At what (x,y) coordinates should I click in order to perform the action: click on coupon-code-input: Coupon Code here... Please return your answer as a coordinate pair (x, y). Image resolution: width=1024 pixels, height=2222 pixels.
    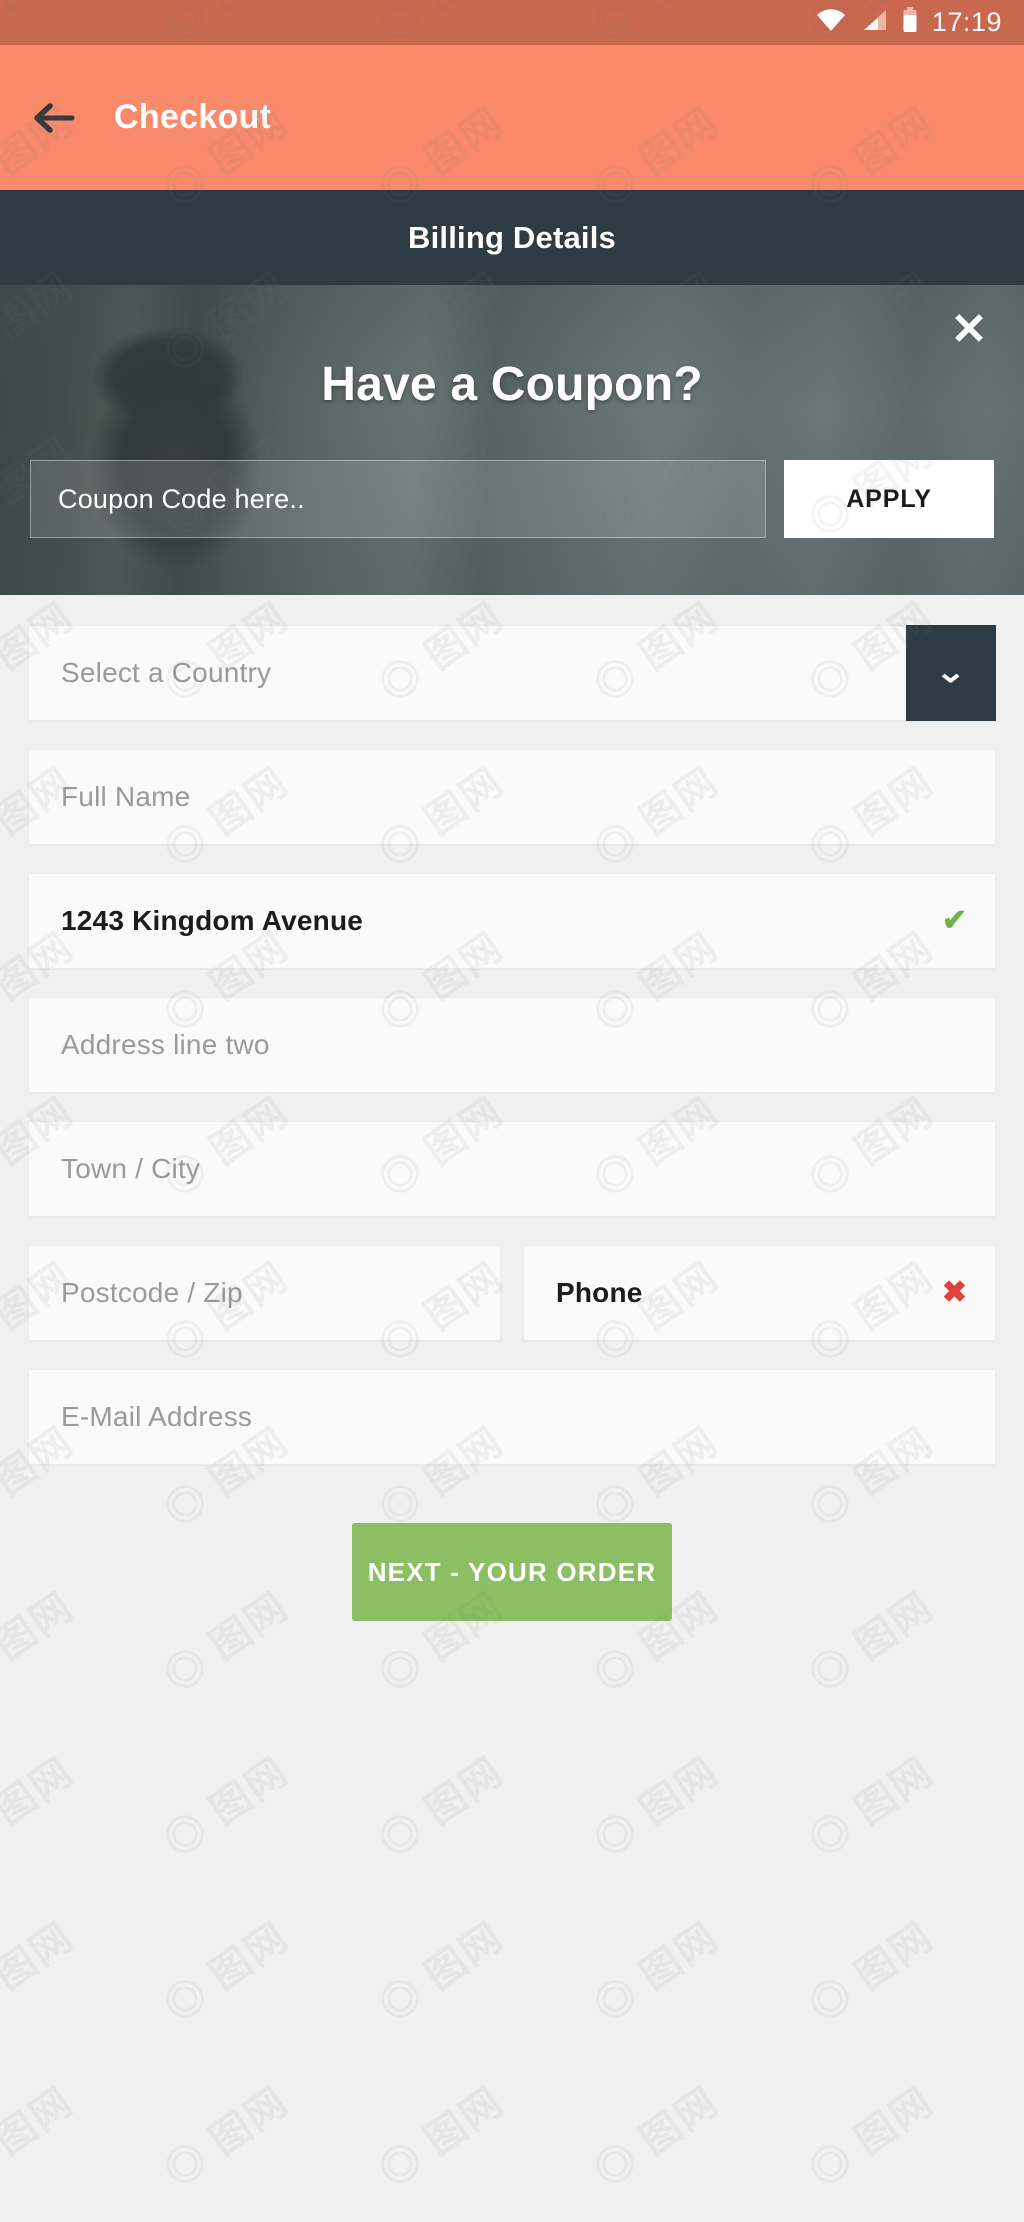
    Looking at the image, I should click on (398, 499).